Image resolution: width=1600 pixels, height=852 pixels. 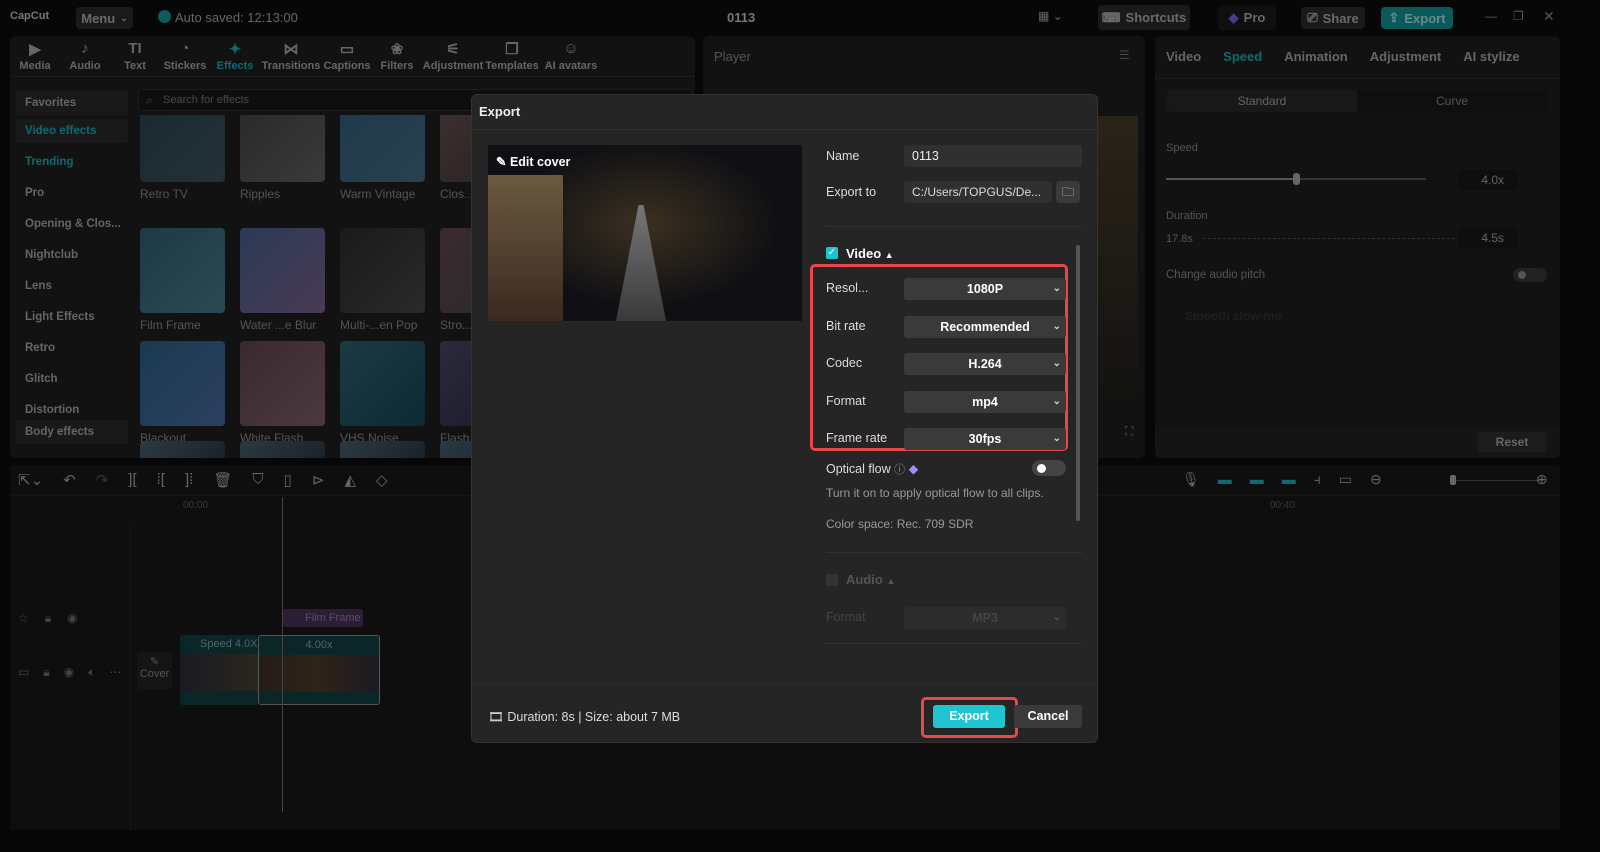 What do you see at coordinates (132, 480) in the screenshot?
I see `split-icon: ][` at bounding box center [132, 480].